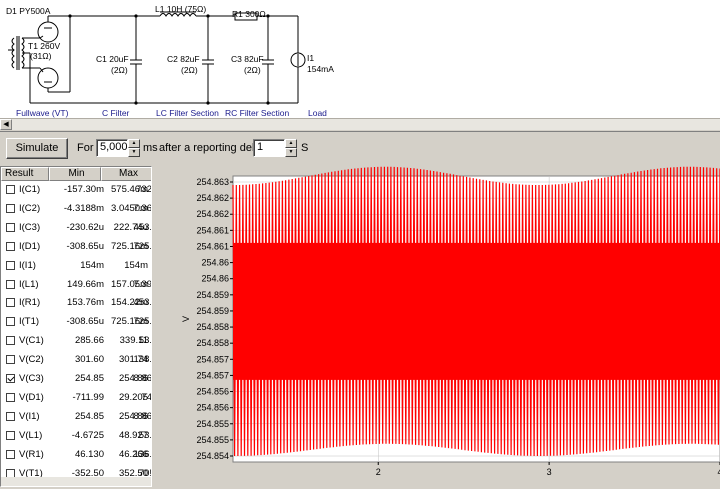  What do you see at coordinates (142, 360) in the screenshot?
I see `result-extra: 138.` at bounding box center [142, 360].